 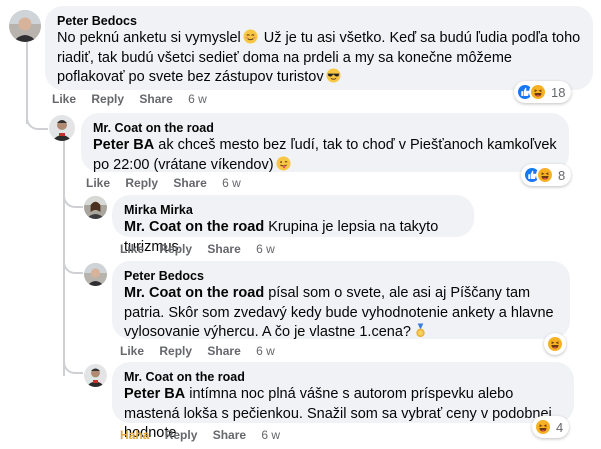 I want to click on comment-author: Mirka Mirka, so click(x=293, y=210).